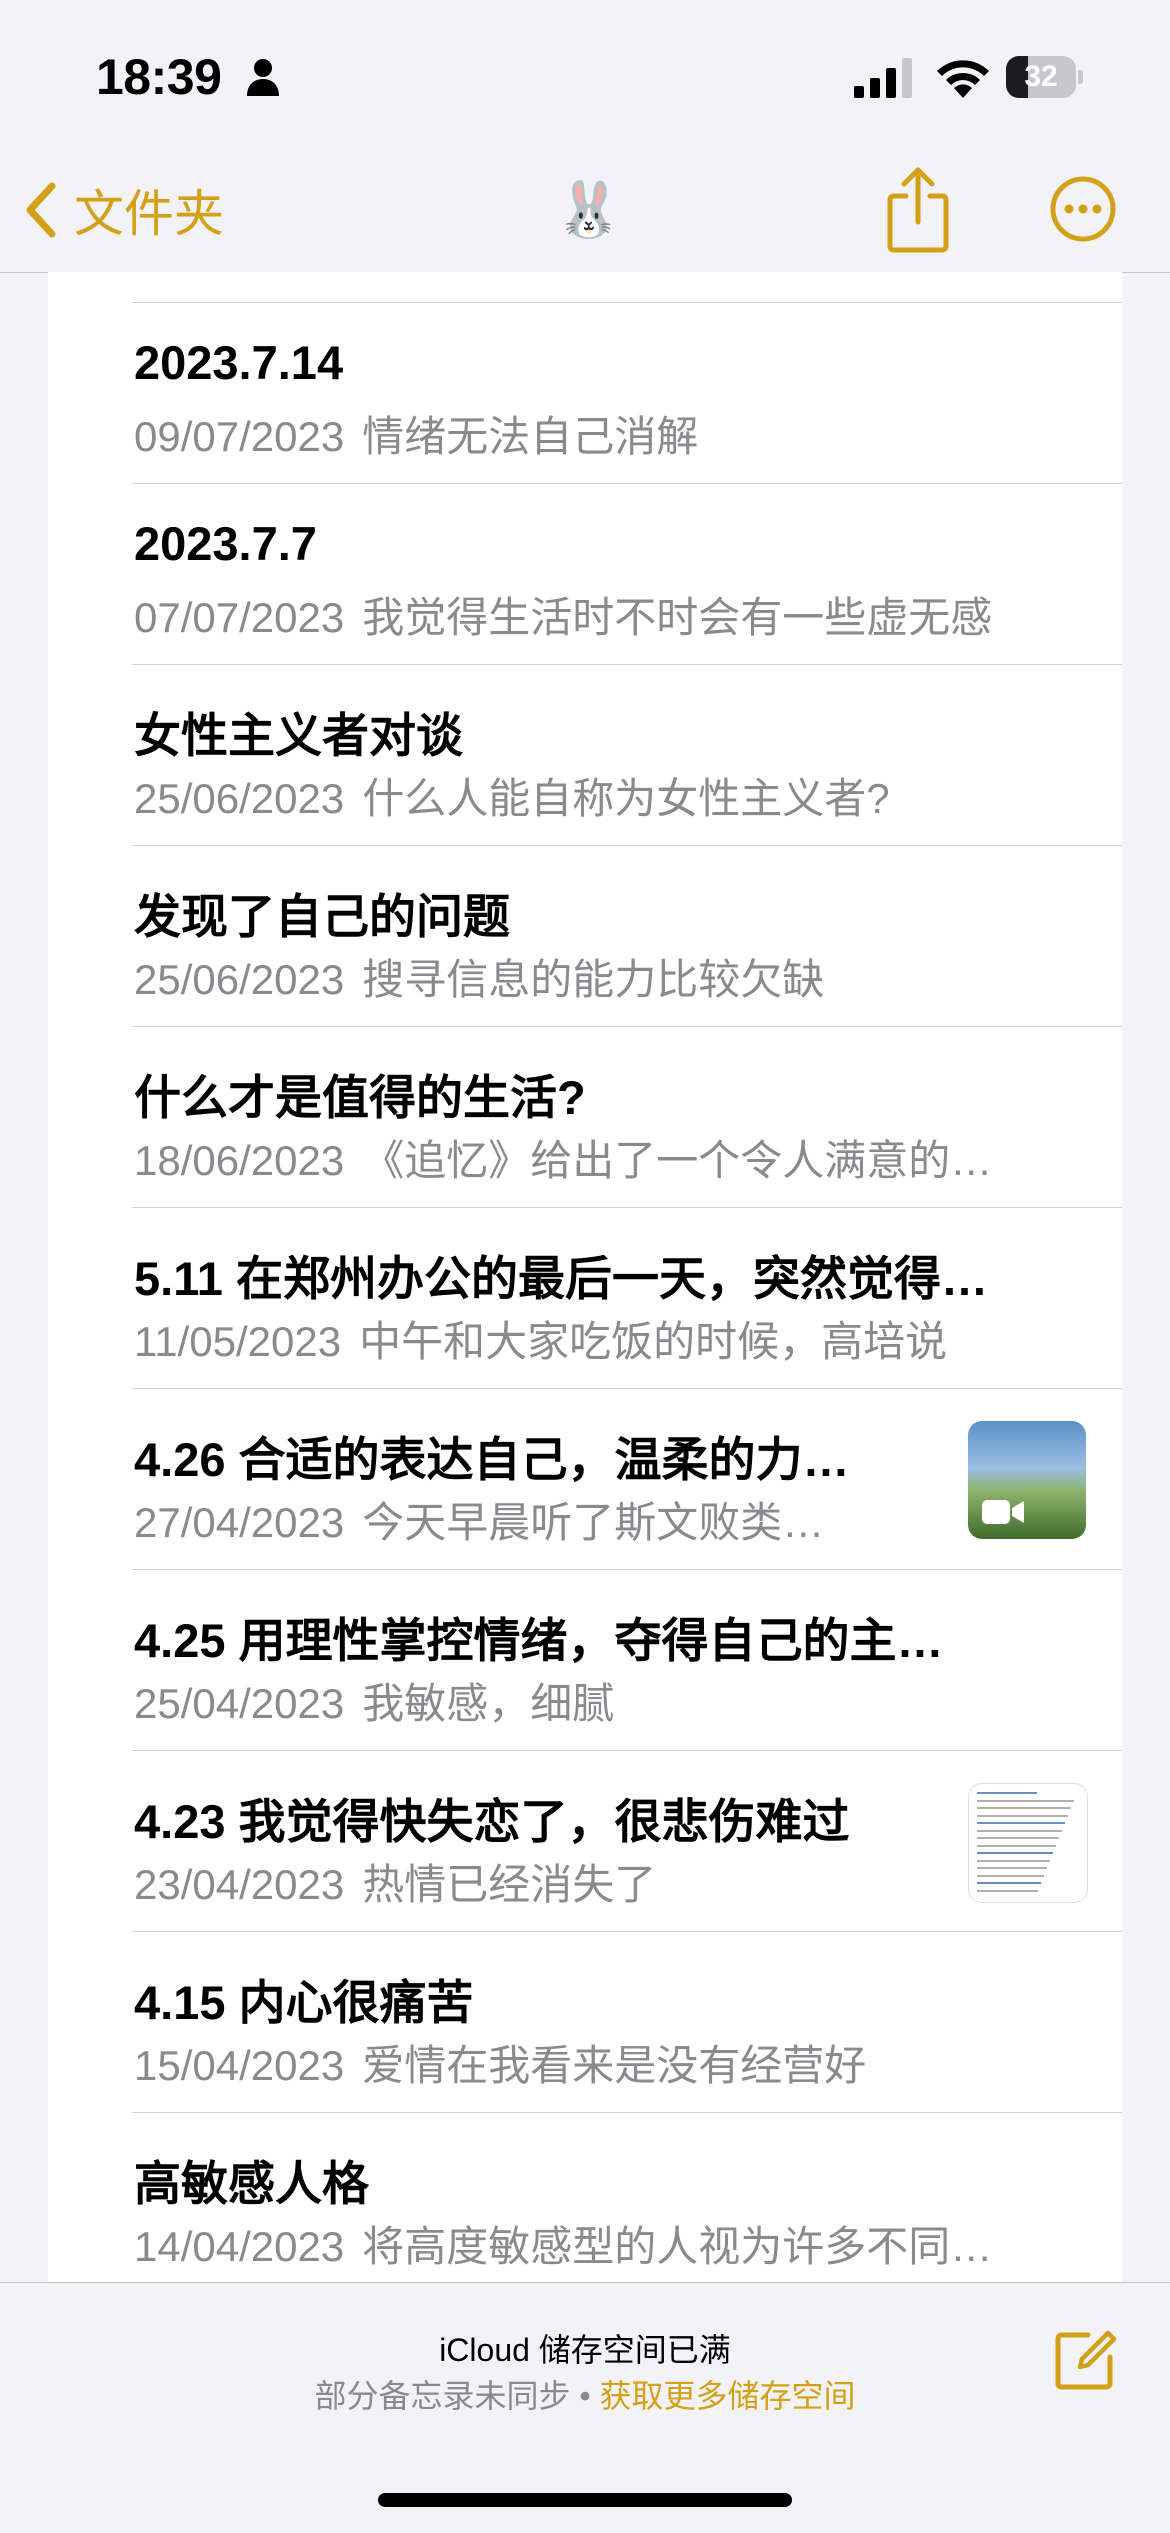 The height and width of the screenshot is (2533, 1170). I want to click on note-subtitle: 23/04/2023 热情已经消失了, so click(544, 1881).